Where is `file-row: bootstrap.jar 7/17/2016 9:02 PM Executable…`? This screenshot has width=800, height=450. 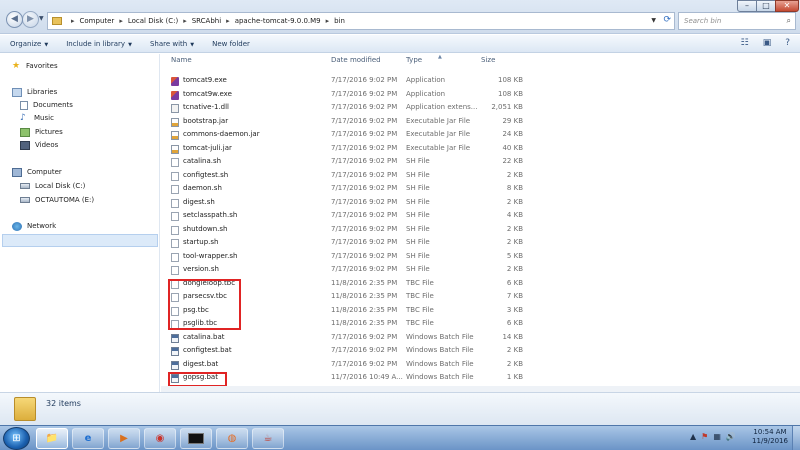 file-row: bootstrap.jar 7/17/2016 9:02 PM Executable… is located at coordinates (480, 122).